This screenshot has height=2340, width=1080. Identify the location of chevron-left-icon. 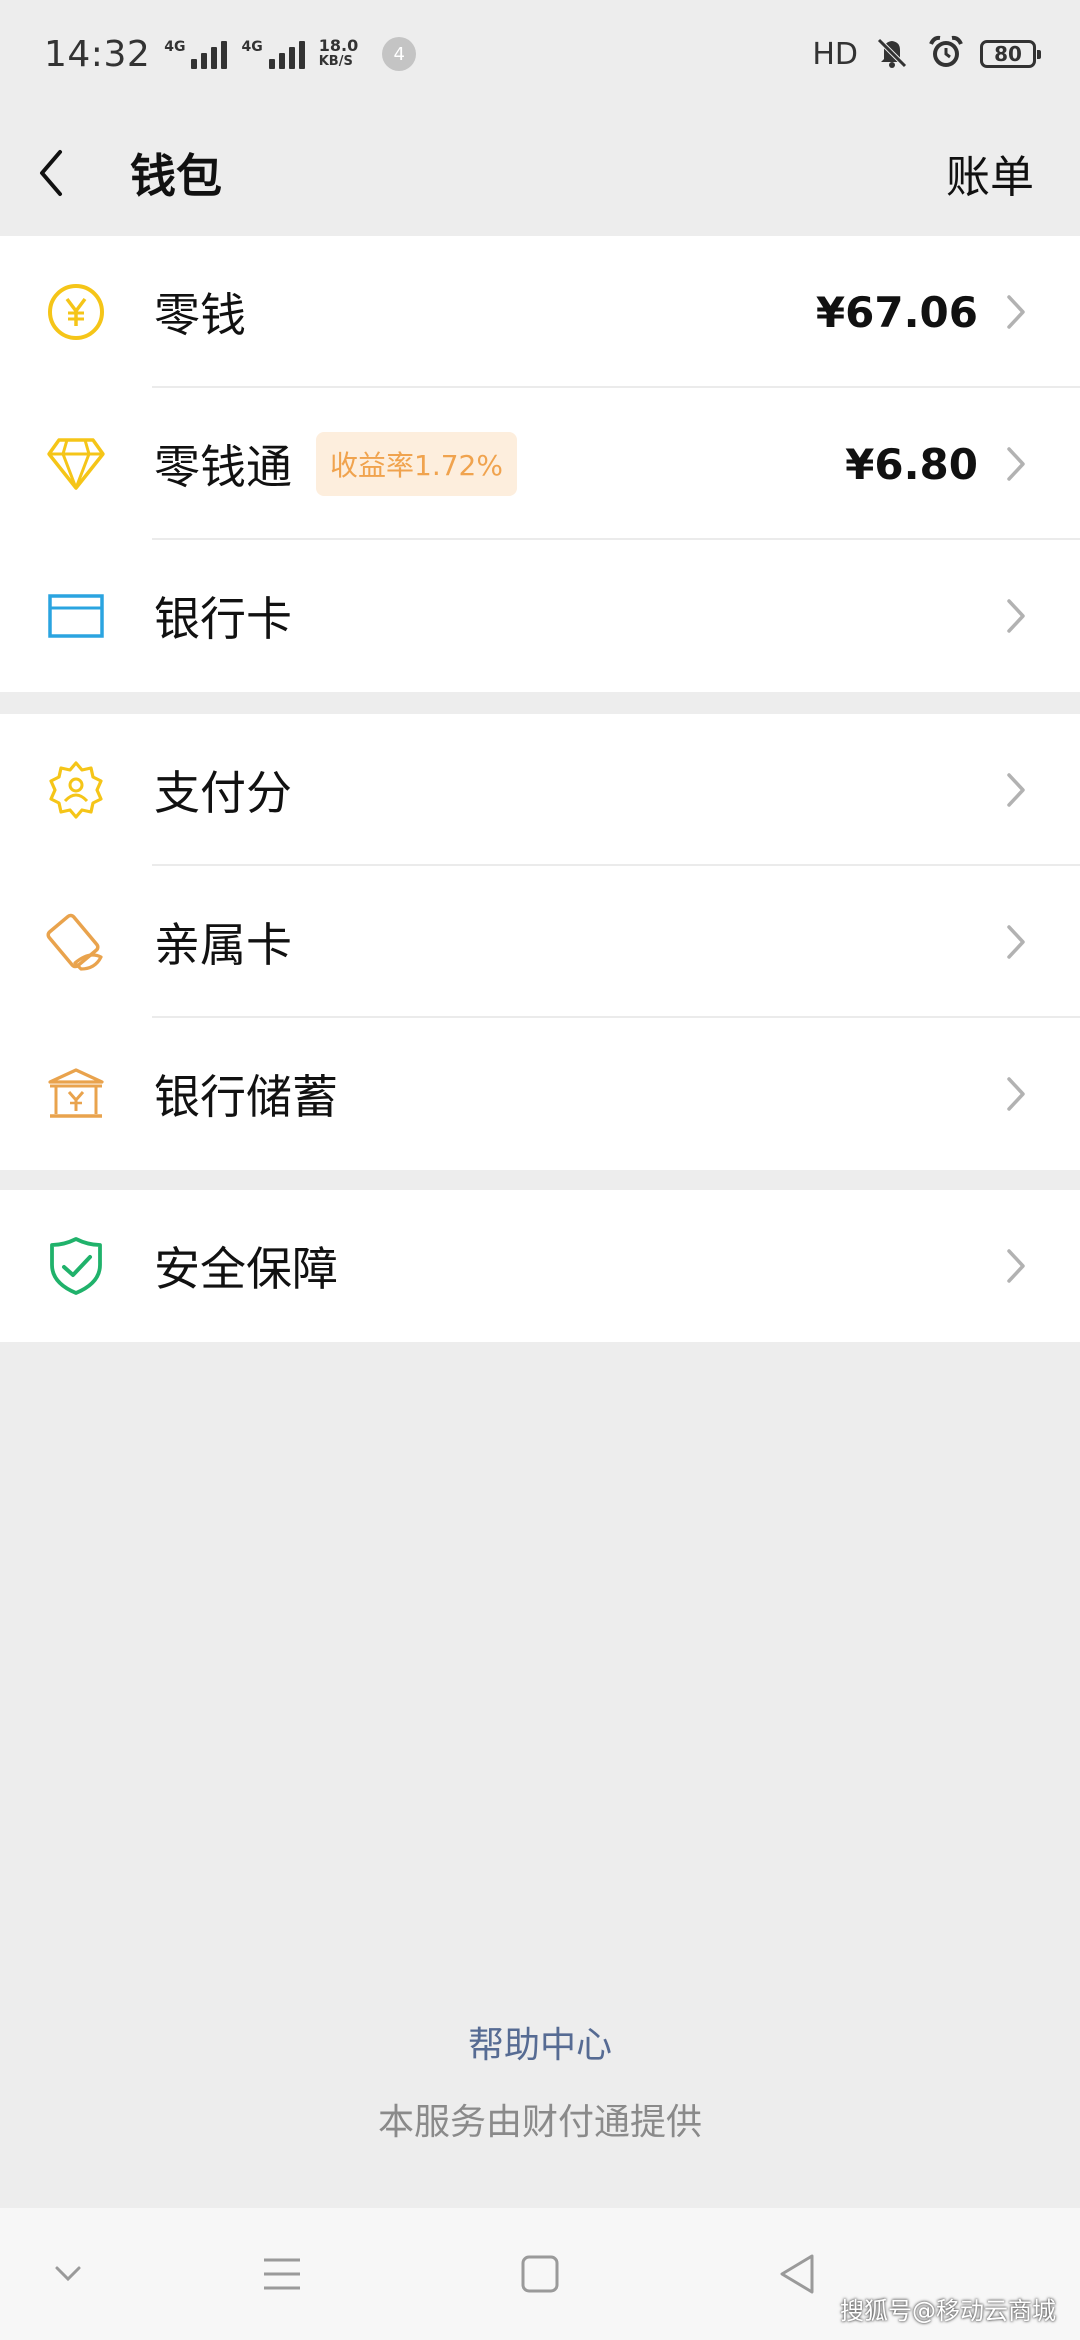
(51, 173).